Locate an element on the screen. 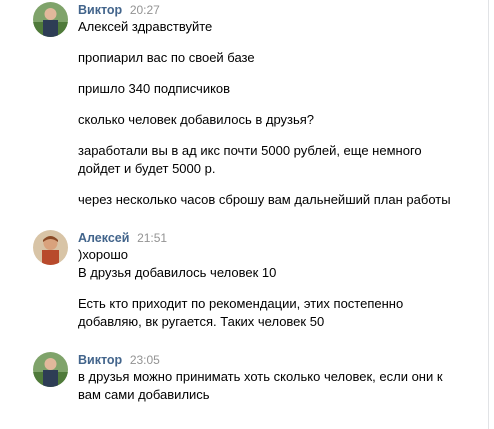  message-text: дойдет и будет 5000 р. is located at coordinates (147, 168).